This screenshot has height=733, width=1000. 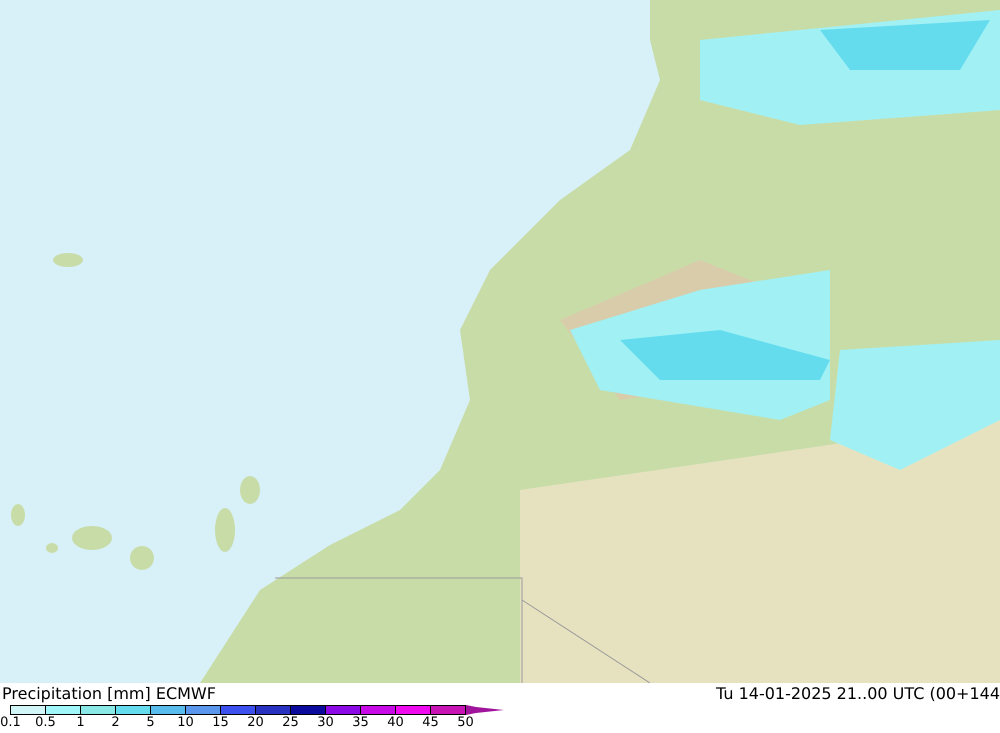 What do you see at coordinates (150, 722) in the screenshot?
I see `legend-label: 5` at bounding box center [150, 722].